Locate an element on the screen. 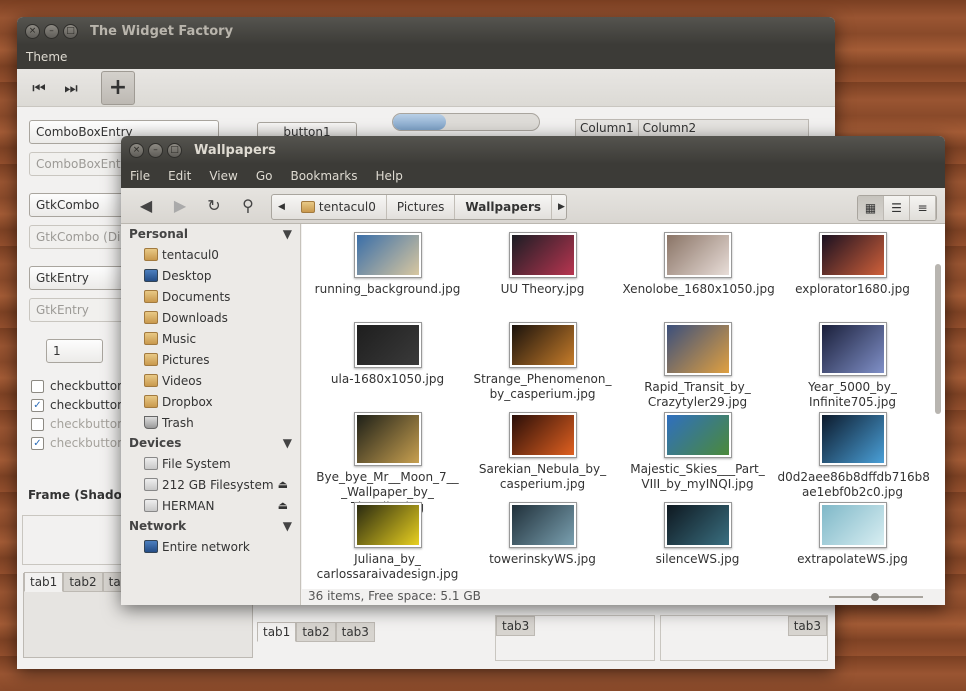 This screenshot has height=691, width=966. sidebar-item-dropbox: Dropbox is located at coordinates (210, 401).